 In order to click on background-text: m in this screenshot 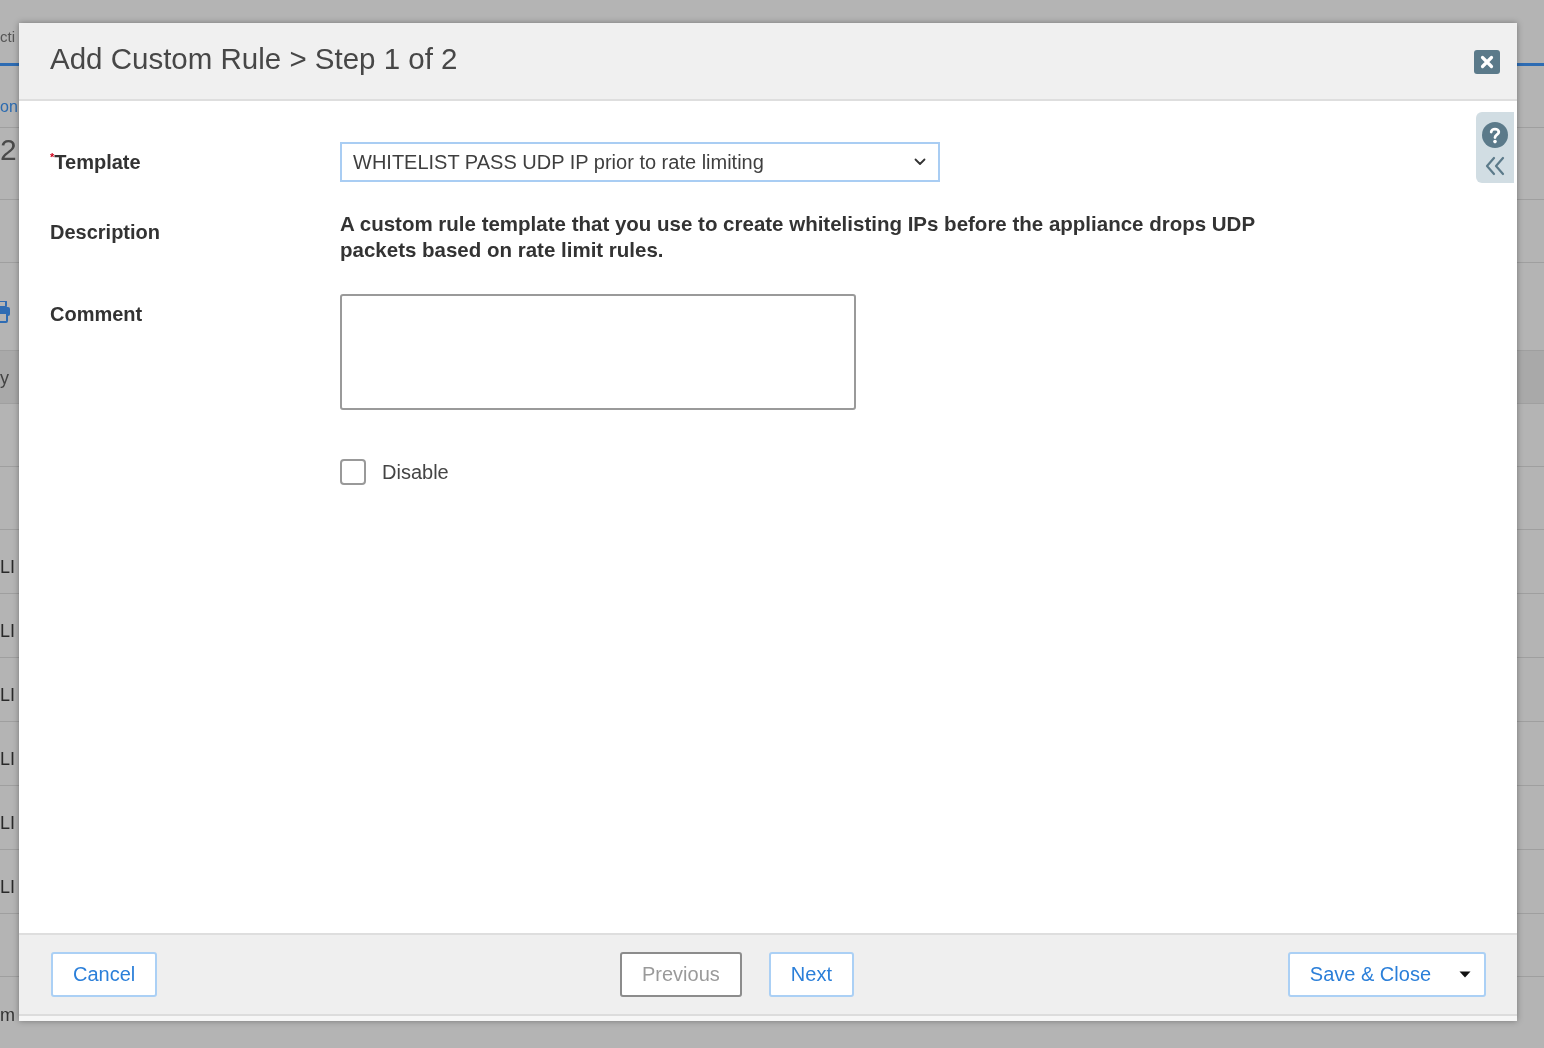, I will do `click(7, 1015)`.